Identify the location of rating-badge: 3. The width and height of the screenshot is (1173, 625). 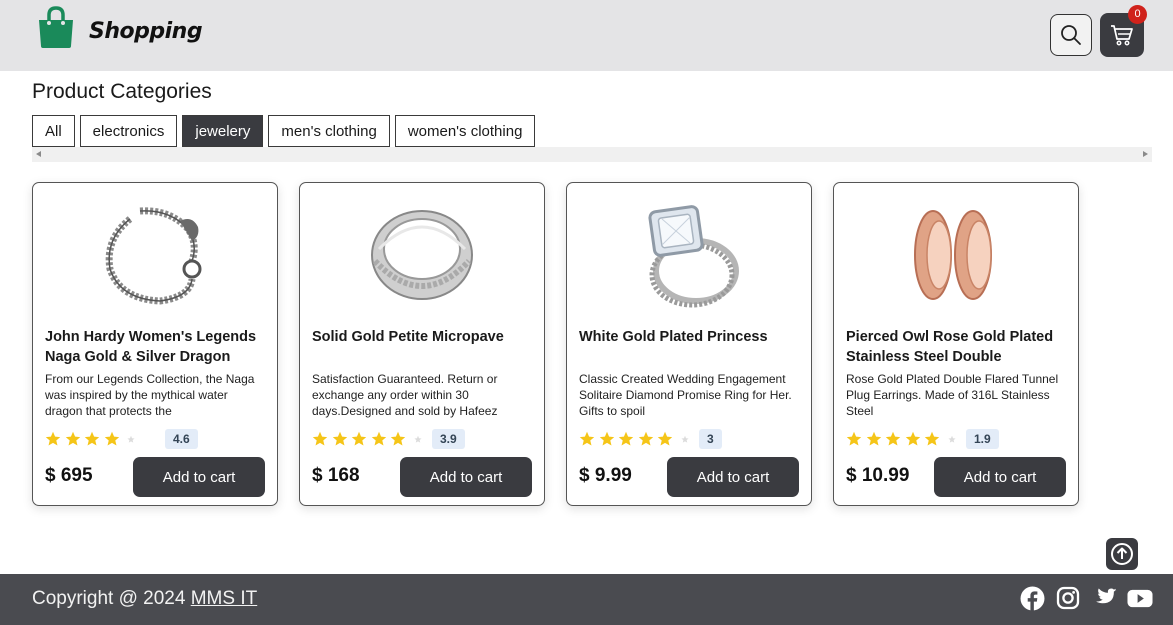
(710, 439).